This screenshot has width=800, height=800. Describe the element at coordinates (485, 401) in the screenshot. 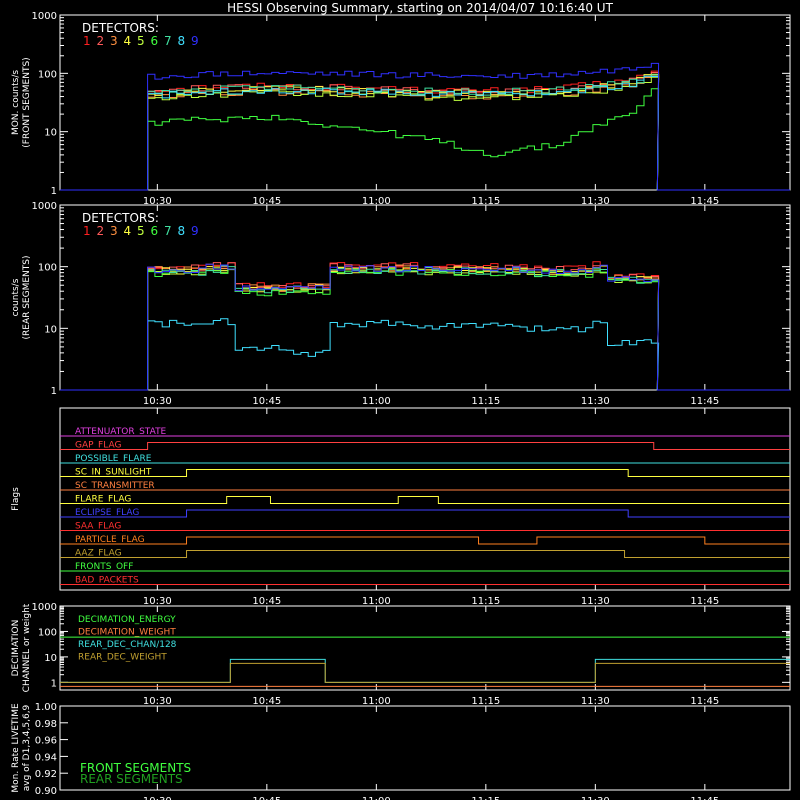

I see `rear-panel-xtick-label-3: 11:15` at that location.